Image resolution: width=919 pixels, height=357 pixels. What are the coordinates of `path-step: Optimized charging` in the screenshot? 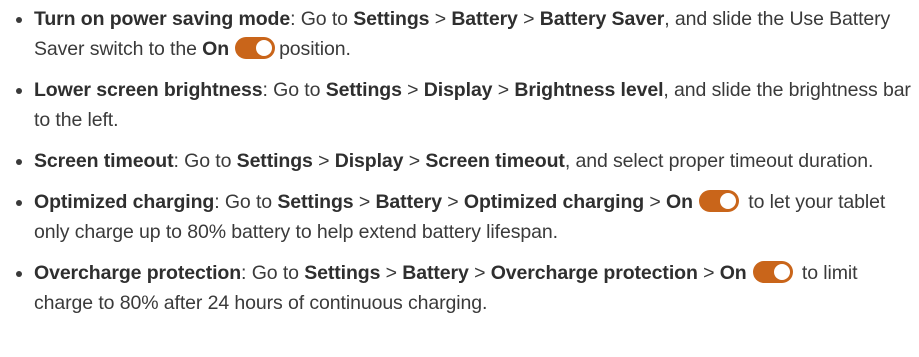 It's located at (554, 202).